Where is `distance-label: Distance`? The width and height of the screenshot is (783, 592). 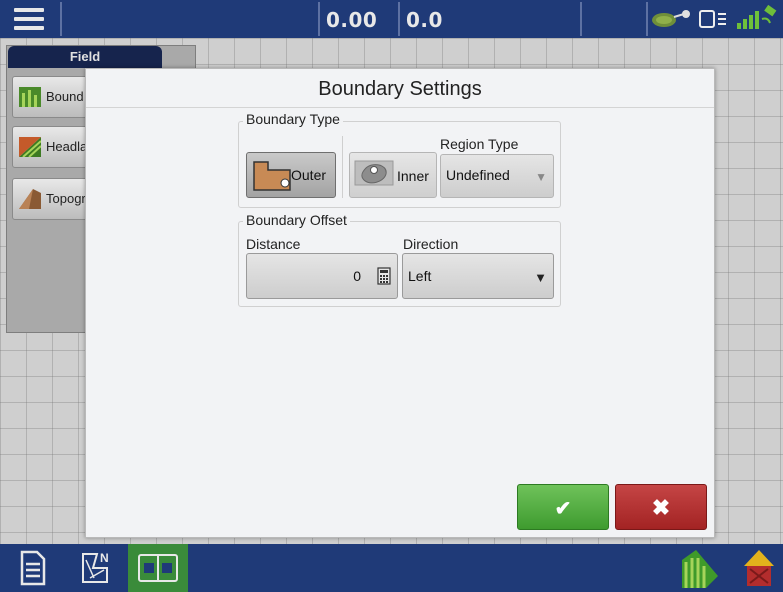
distance-label: Distance is located at coordinates (273, 244).